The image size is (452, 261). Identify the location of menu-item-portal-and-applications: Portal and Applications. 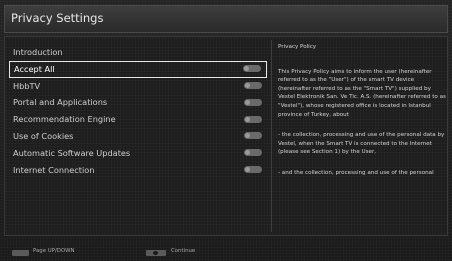
(138, 102).